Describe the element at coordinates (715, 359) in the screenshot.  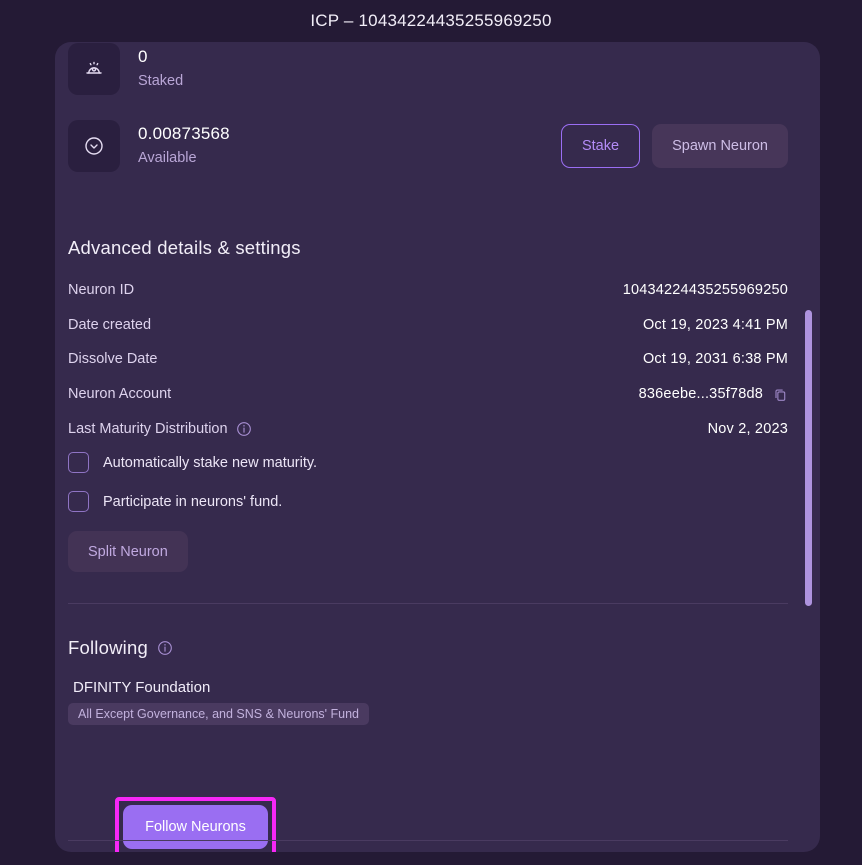
I see `detail-value: Oct 19, 2031 6:38 PM` at that location.